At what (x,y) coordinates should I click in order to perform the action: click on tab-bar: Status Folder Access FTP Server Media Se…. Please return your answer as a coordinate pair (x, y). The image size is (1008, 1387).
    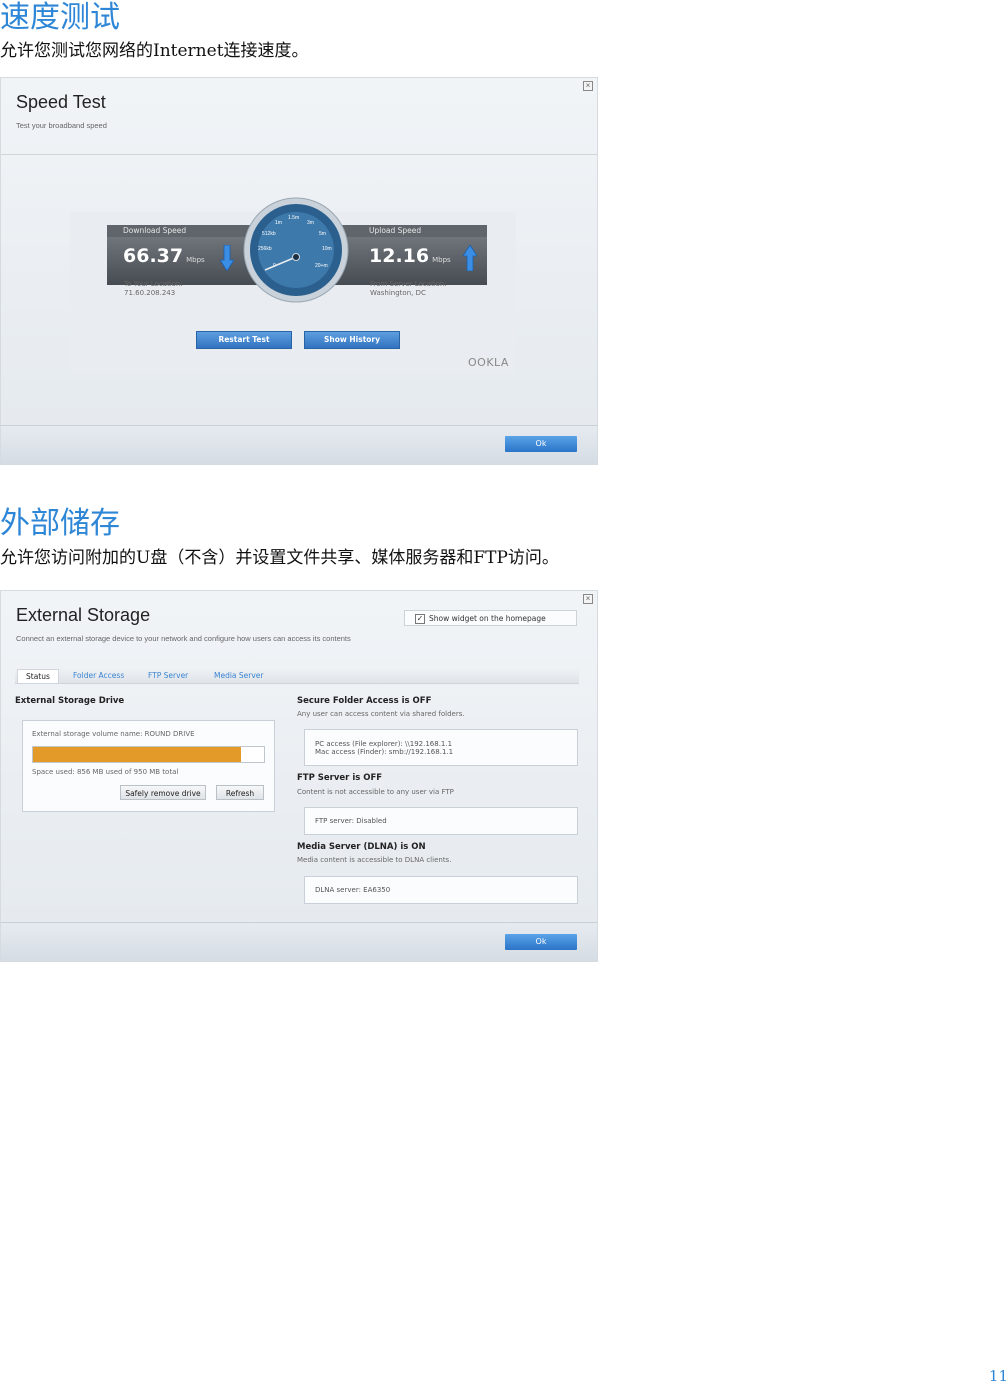
    Looking at the image, I should click on (297, 676).